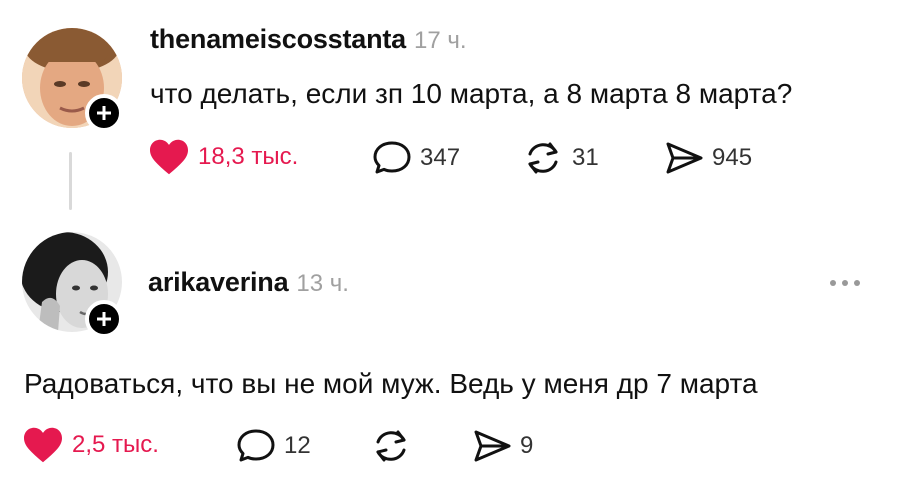 This screenshot has height=486, width=900. What do you see at coordinates (218, 282) in the screenshot?
I see `username: arikaverina` at bounding box center [218, 282].